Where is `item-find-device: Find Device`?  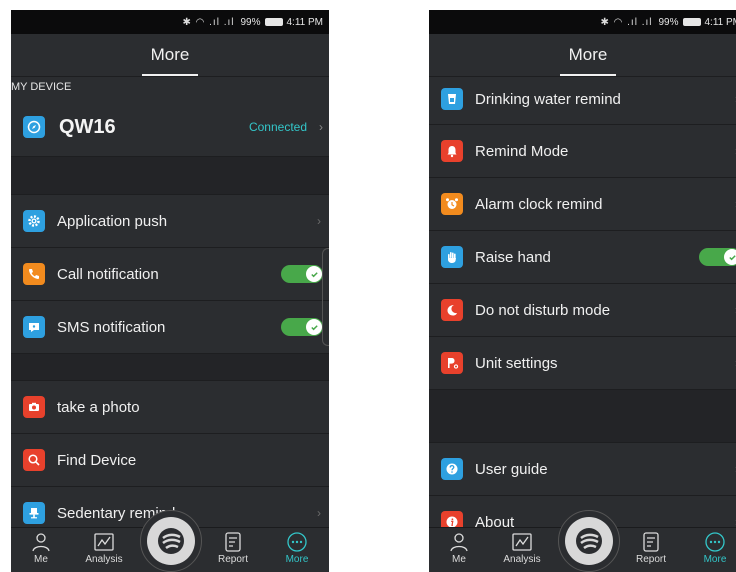
item-find-device: Find Device is located at coordinates (170, 460).